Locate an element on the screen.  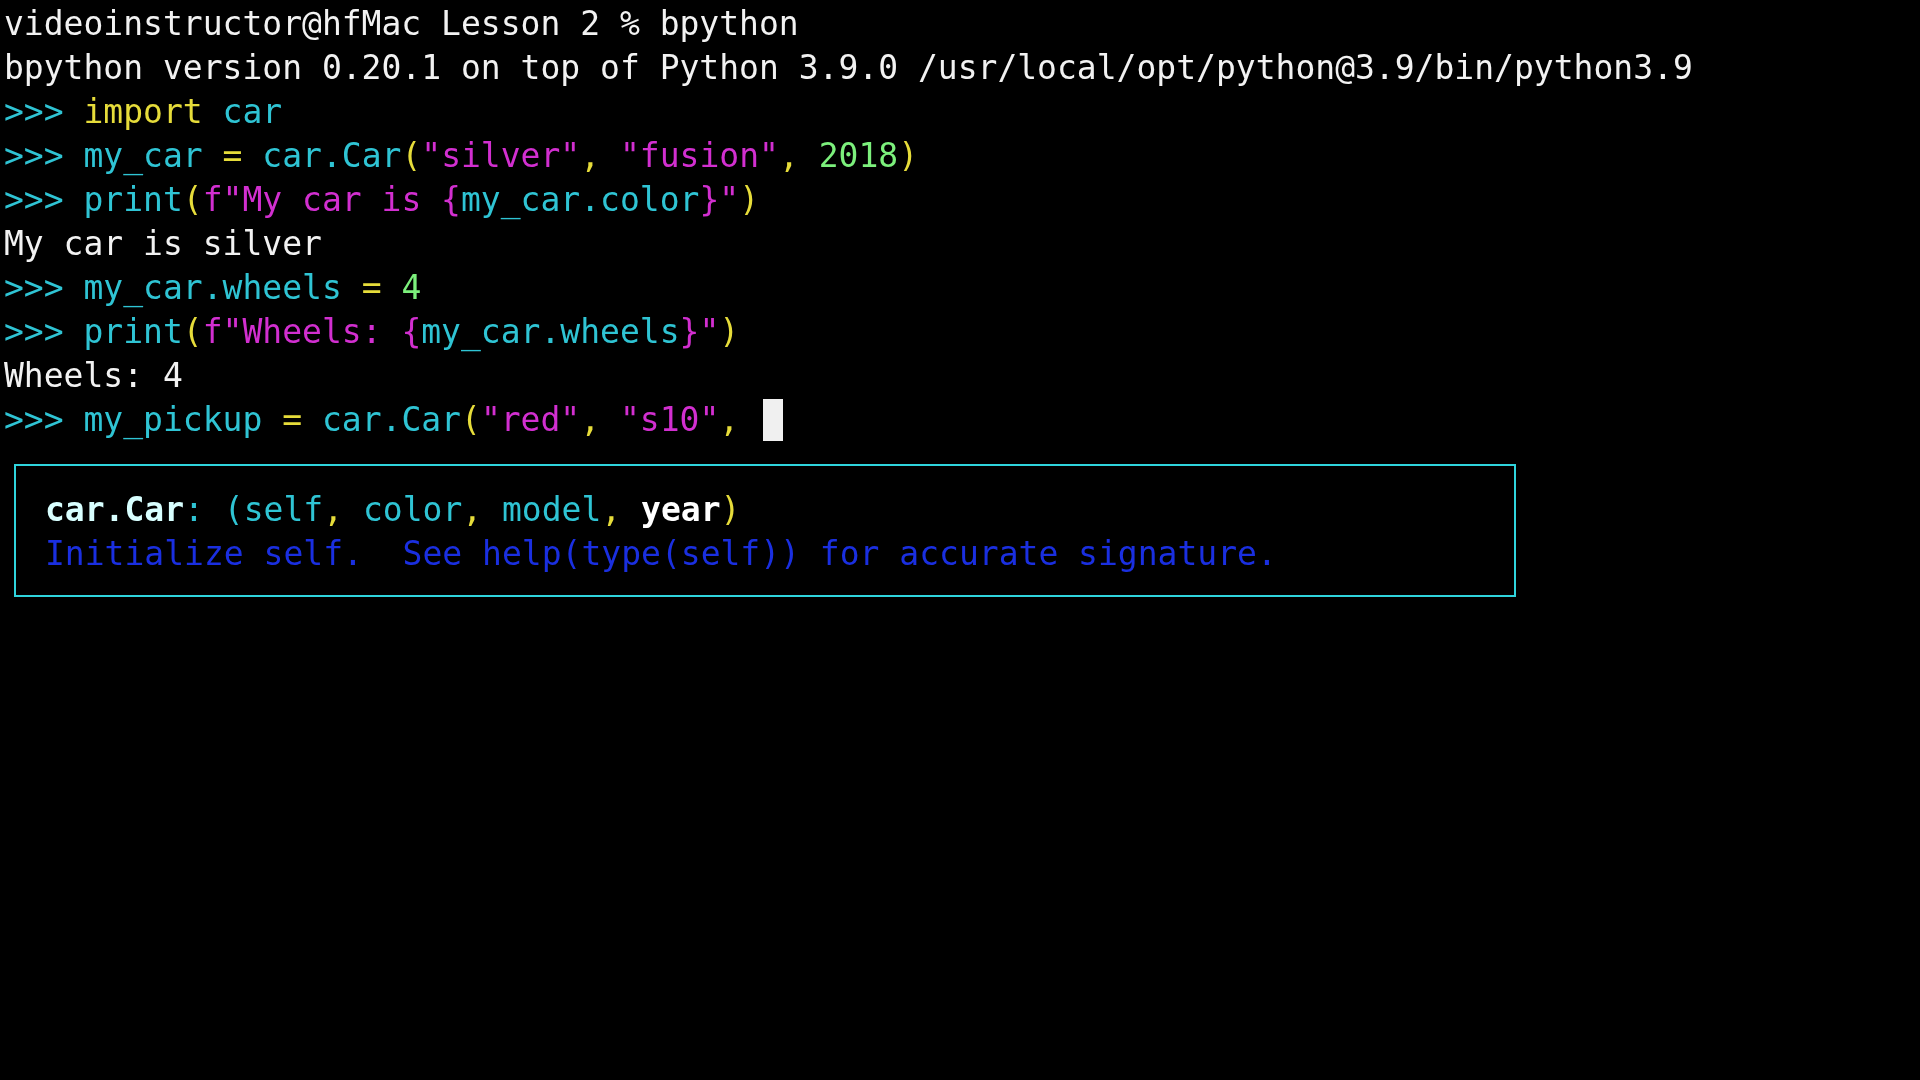
terminal-line: >>> my_car = car.Car("silver", "fusion", 2018) is located at coordinates (461, 156).